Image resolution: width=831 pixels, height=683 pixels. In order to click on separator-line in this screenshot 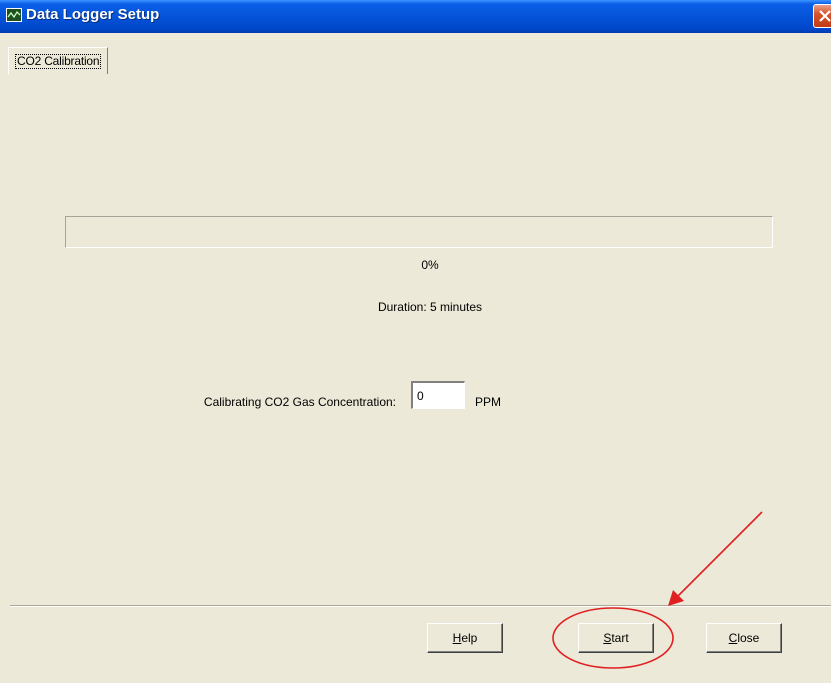, I will do `click(420, 606)`.